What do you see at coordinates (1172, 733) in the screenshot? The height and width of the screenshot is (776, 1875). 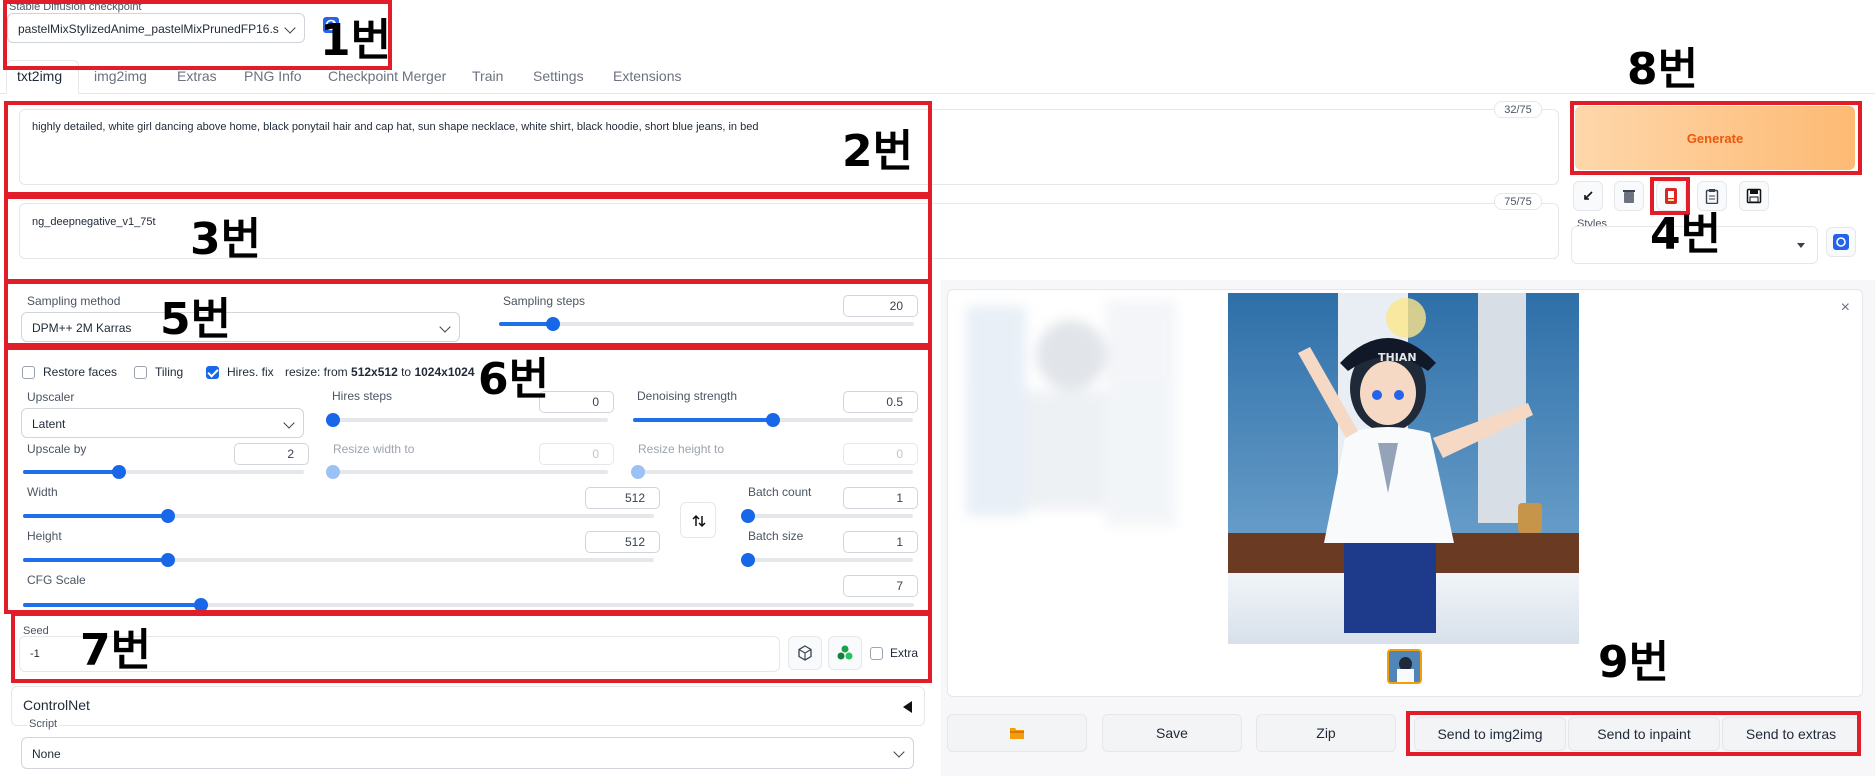 I see `save-button: Save` at bounding box center [1172, 733].